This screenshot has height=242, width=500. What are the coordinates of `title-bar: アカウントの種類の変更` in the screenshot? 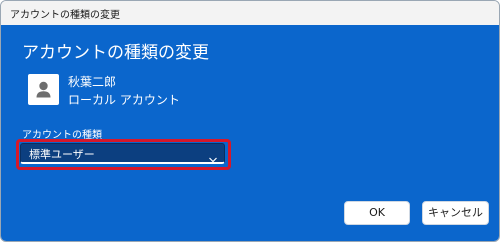 It's located at (250, 13).